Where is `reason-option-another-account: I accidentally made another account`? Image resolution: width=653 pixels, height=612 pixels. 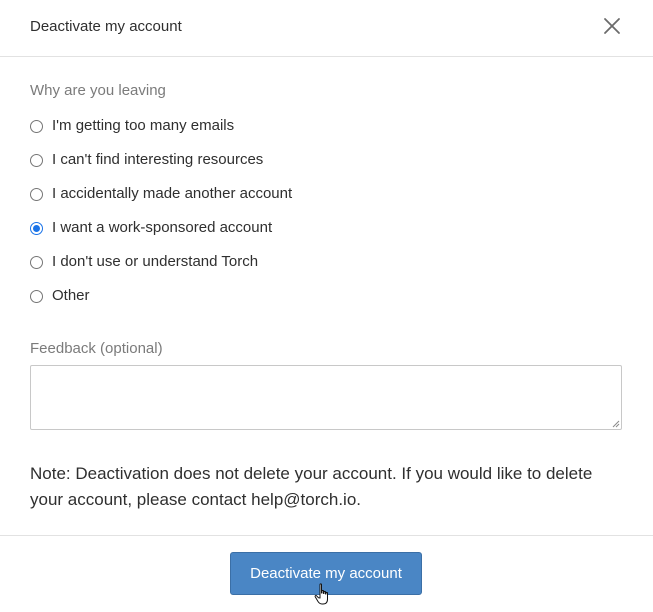 reason-option-another-account: I accidentally made another account is located at coordinates (161, 194).